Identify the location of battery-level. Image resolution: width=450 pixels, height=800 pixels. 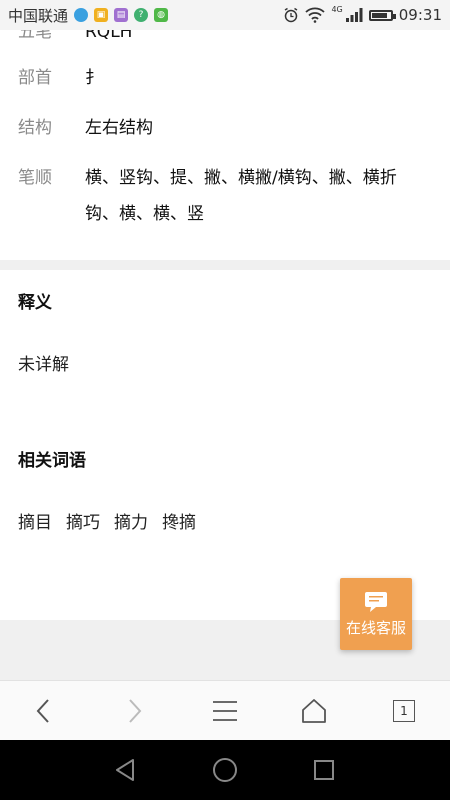
(379, 15).